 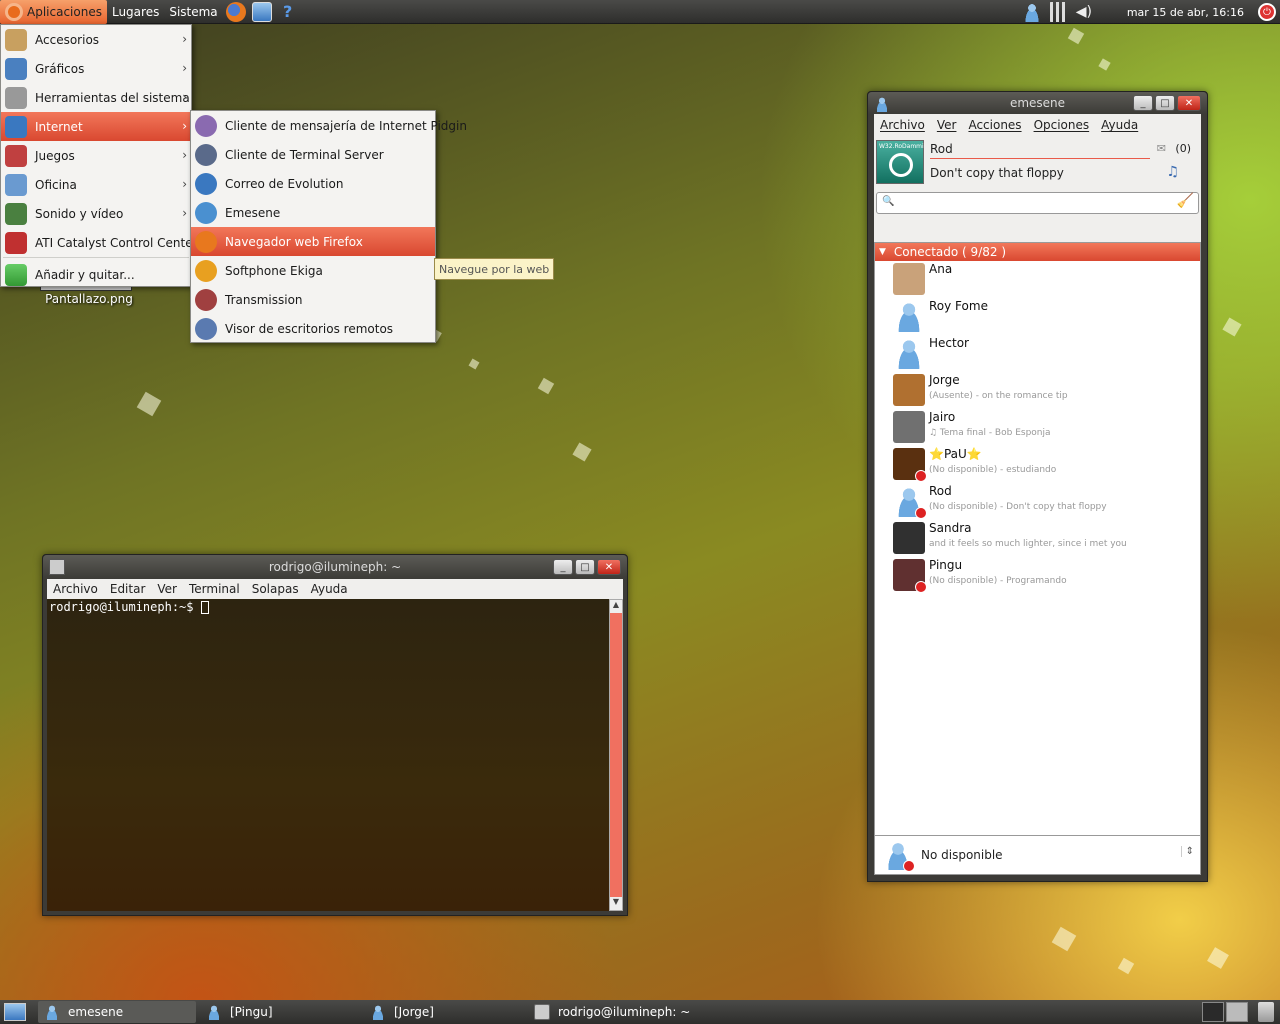 What do you see at coordinates (313, 299) in the screenshot?
I see `menu-item-transmission: Transmission` at bounding box center [313, 299].